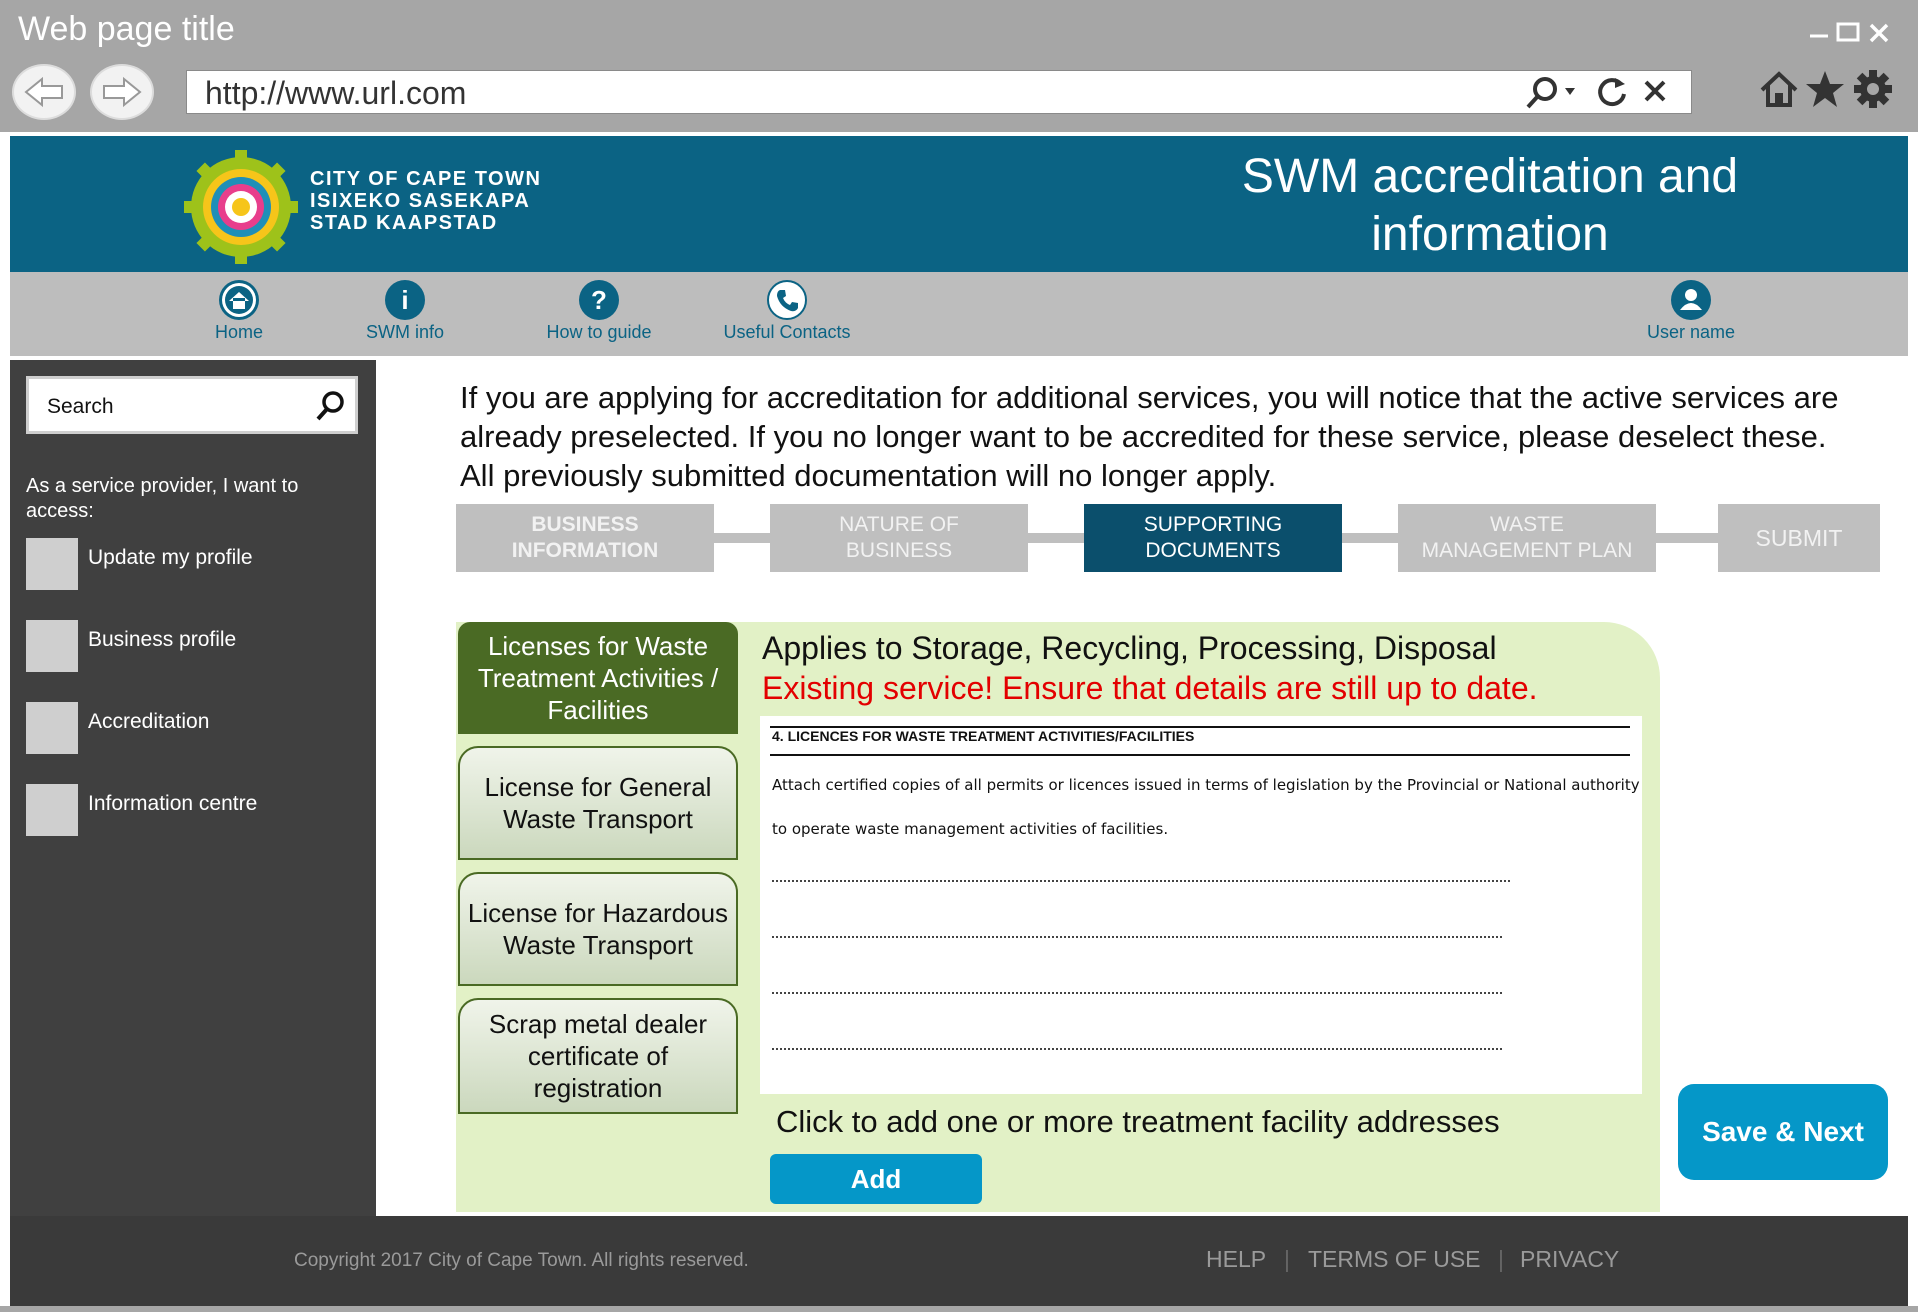 The height and width of the screenshot is (1312, 1918). What do you see at coordinates (585, 524) in the screenshot?
I see `step-label-line-1: BUSINESS` at bounding box center [585, 524].